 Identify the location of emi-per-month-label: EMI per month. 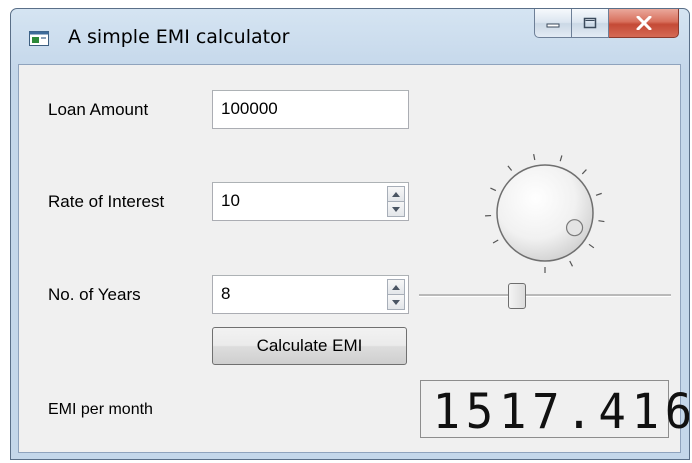
(100, 409).